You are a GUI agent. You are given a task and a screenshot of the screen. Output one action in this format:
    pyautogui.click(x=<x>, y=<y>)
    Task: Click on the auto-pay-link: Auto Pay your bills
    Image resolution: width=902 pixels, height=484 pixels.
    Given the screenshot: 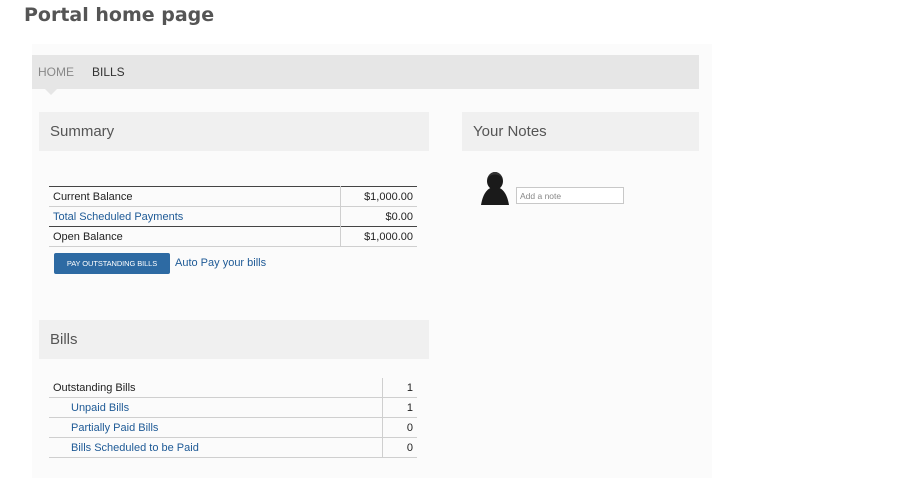 What is the action you would take?
    pyautogui.click(x=220, y=263)
    